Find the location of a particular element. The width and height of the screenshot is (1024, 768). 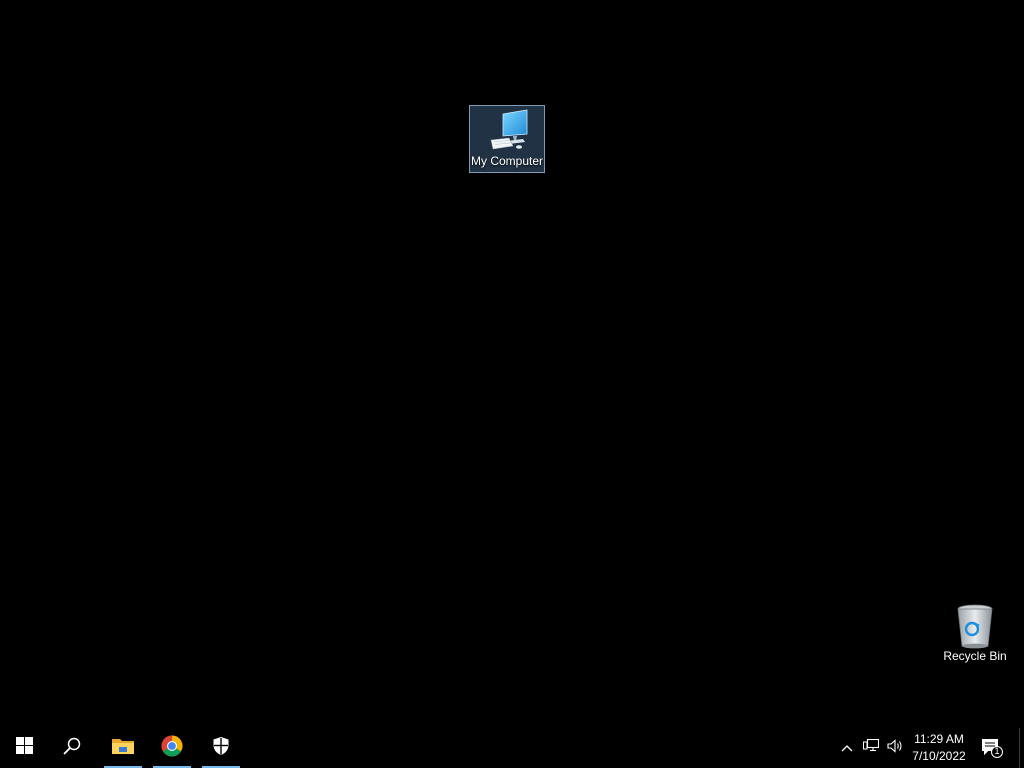

recycle-bin-label: Recycle Bin is located at coordinates (975, 656).